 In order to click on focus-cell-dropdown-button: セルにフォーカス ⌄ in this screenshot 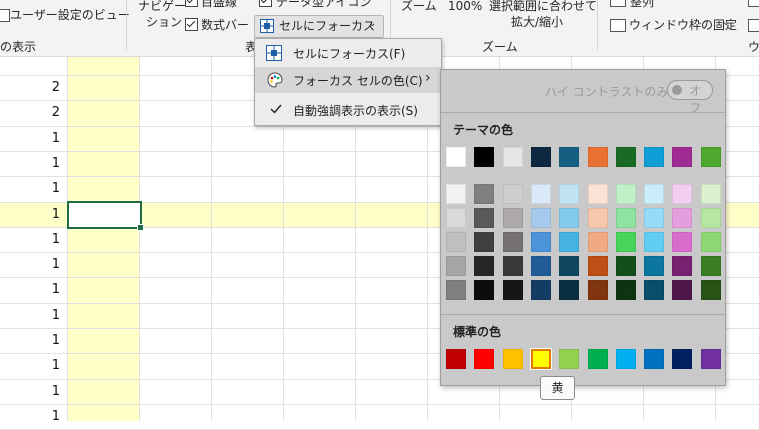, I will do `click(319, 26)`.